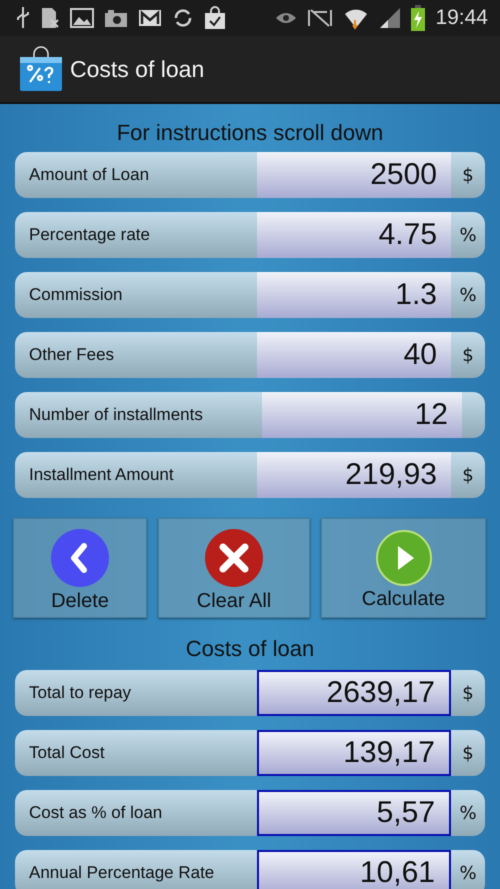 The height and width of the screenshot is (889, 500). What do you see at coordinates (354, 355) in the screenshot?
I see `input-field: 40` at bounding box center [354, 355].